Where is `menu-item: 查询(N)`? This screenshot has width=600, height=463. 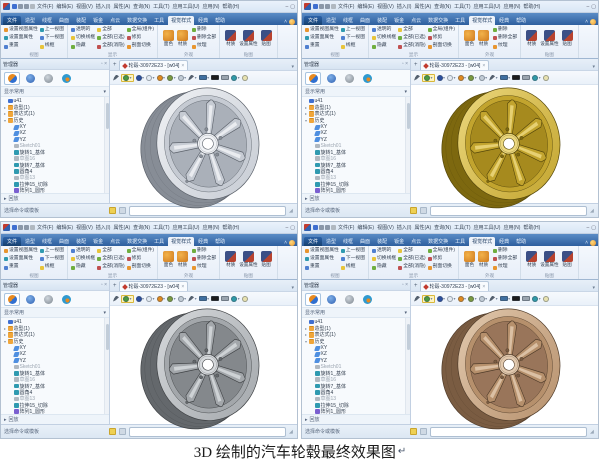
menu-item: 查询(N) is located at coordinates (141, 6).